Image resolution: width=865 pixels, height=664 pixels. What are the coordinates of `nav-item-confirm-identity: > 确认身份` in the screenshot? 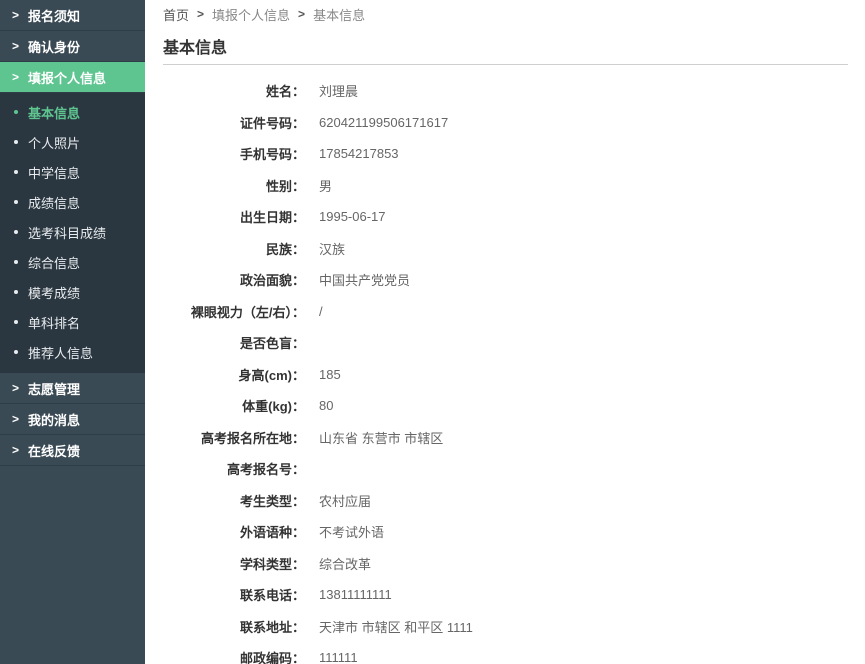 It's located at (72, 46).